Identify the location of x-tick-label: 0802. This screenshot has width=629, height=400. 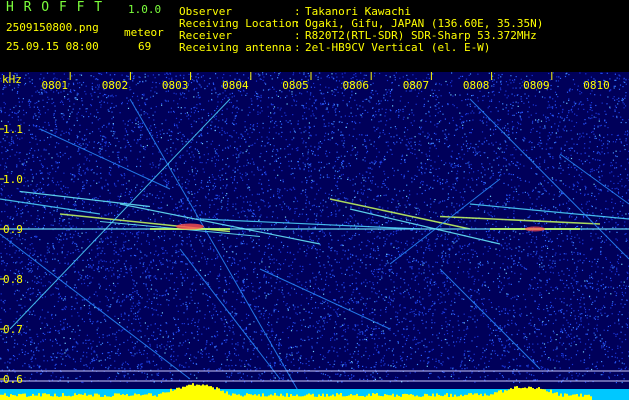
(115, 85).